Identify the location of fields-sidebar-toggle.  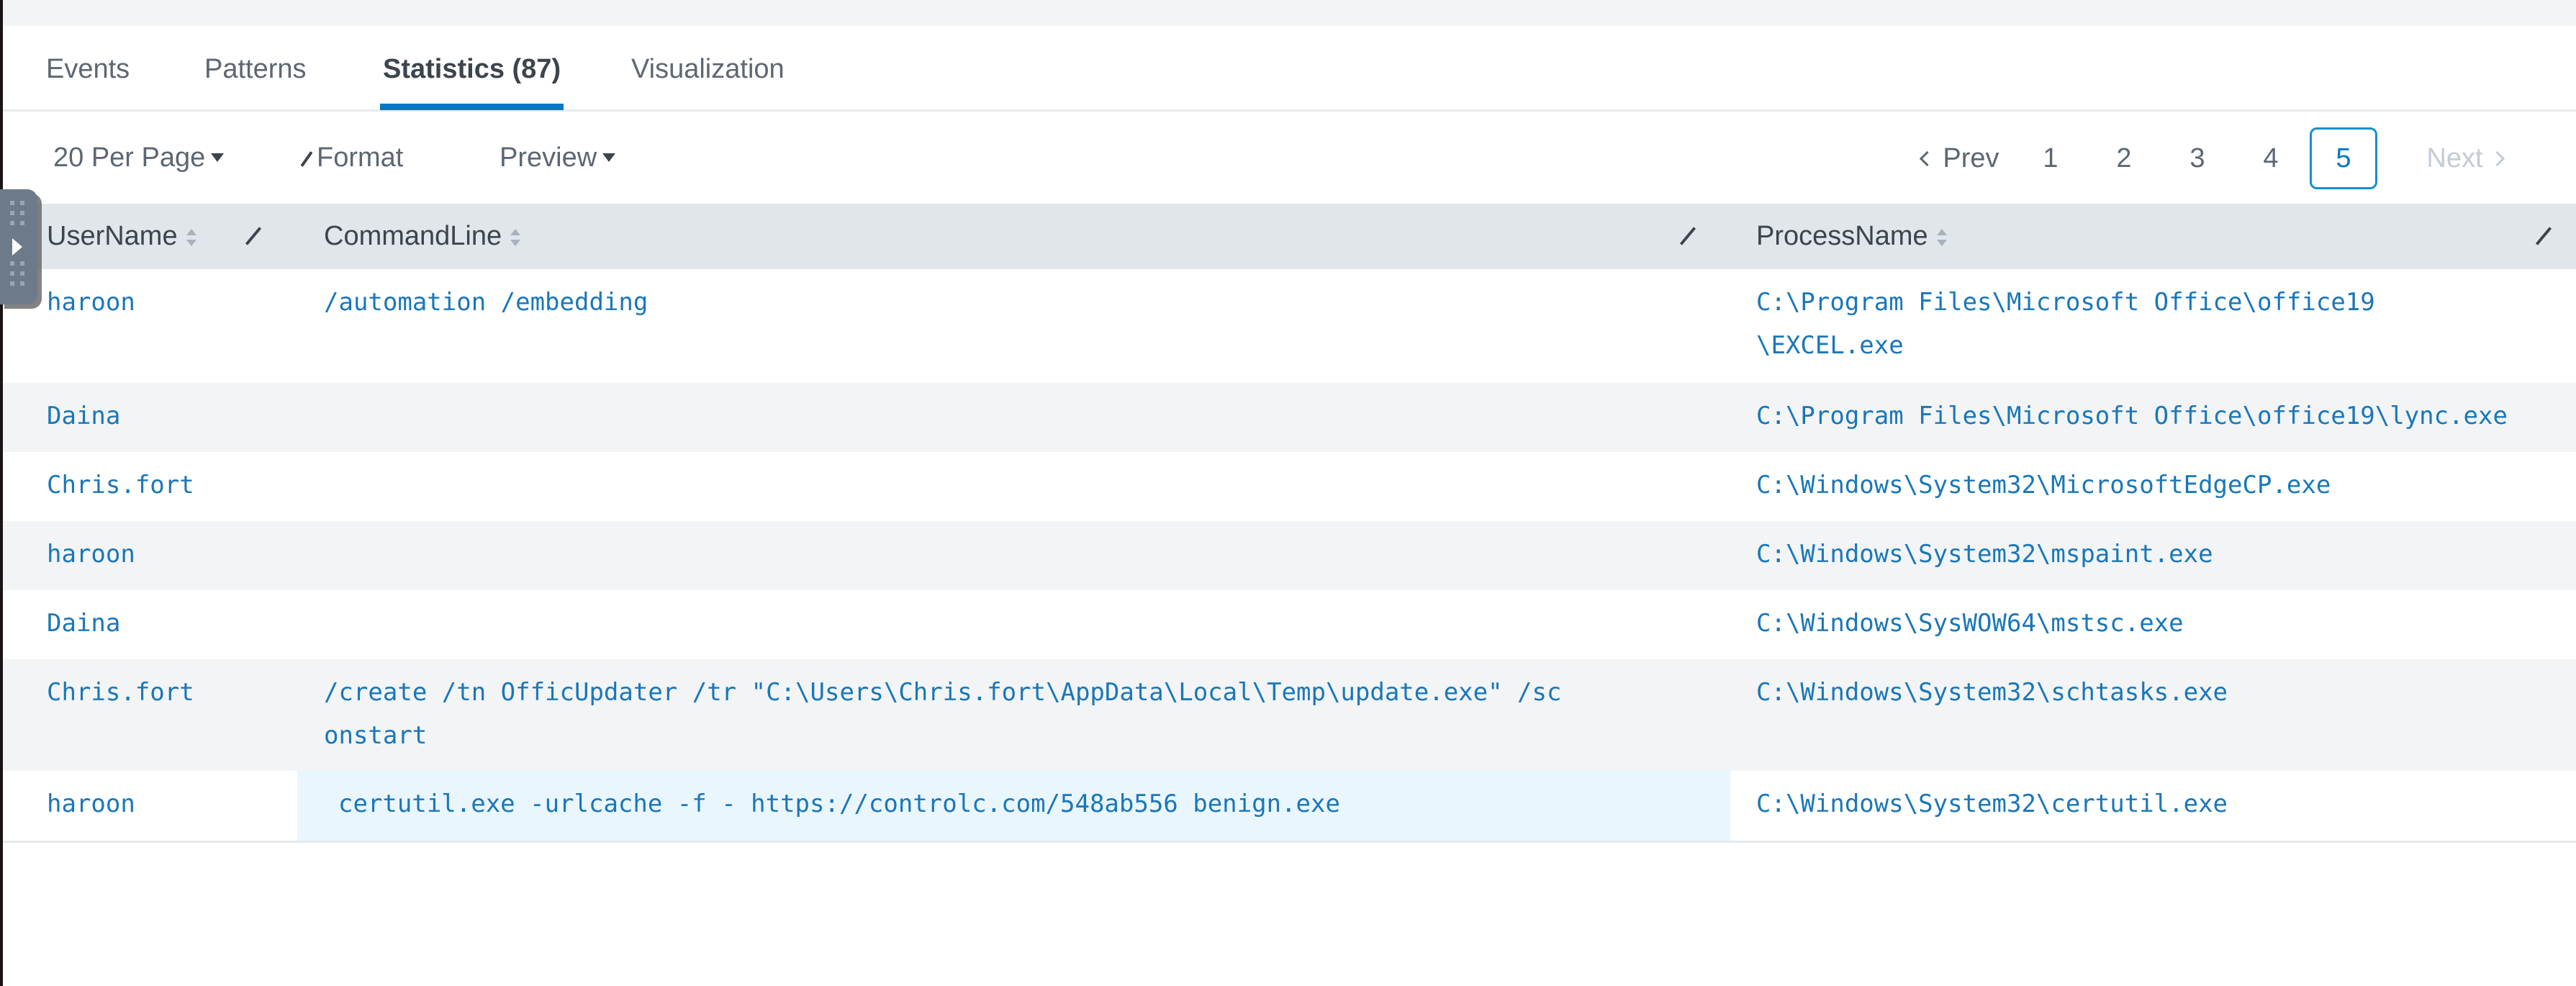
(19, 246).